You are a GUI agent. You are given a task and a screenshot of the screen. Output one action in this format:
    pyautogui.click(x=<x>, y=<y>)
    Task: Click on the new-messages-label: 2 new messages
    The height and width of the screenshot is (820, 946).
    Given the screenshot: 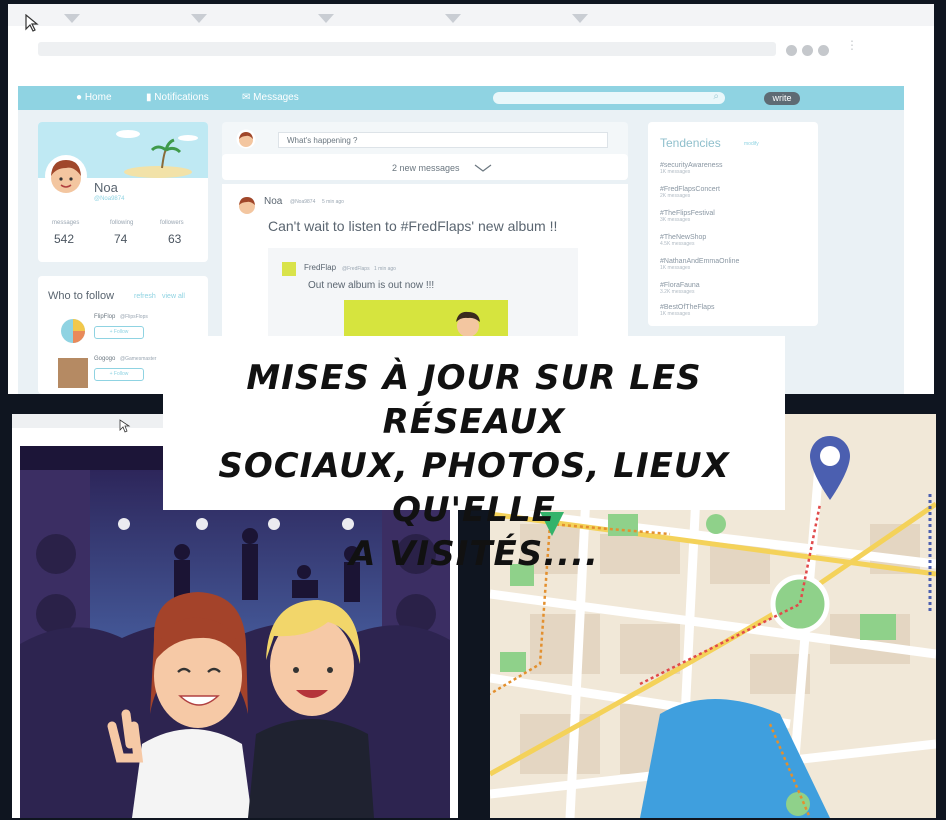 What is the action you would take?
    pyautogui.click(x=426, y=168)
    